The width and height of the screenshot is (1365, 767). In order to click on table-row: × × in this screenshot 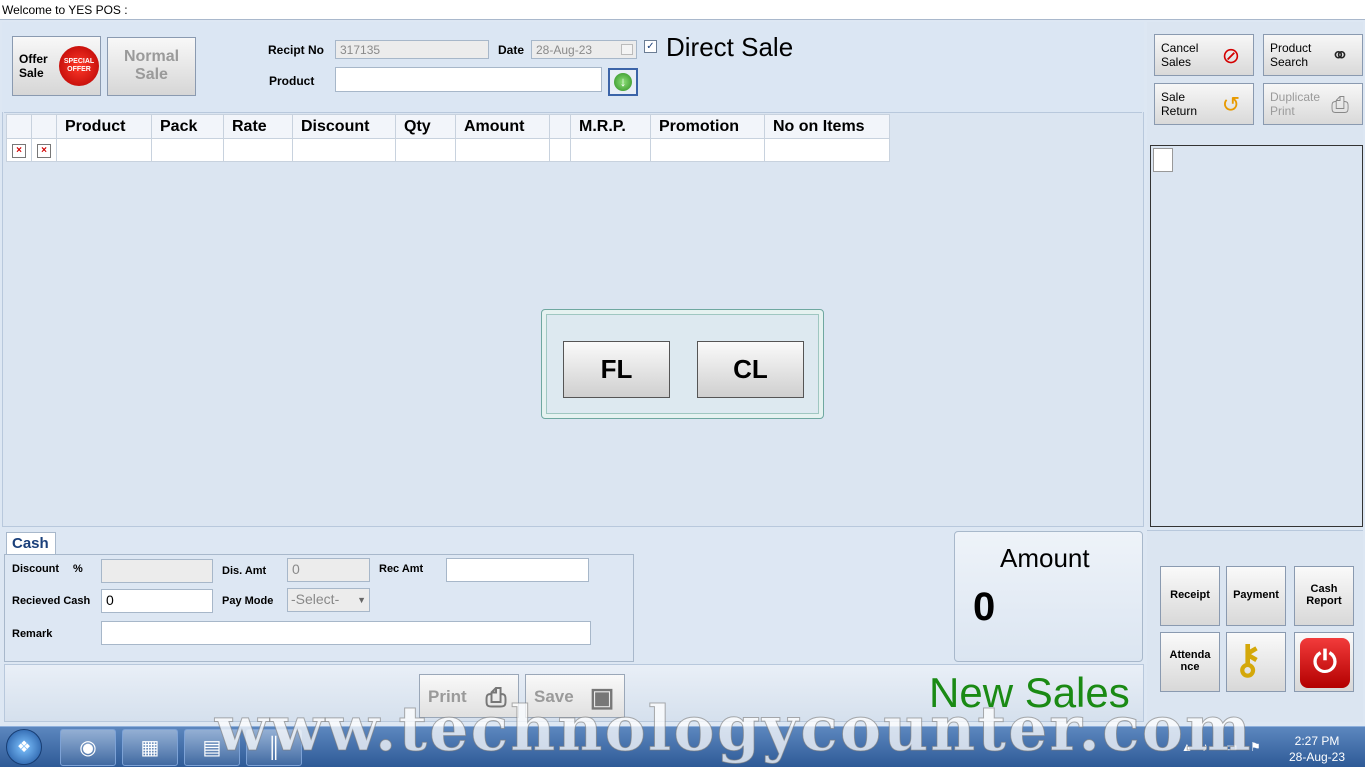, I will do `click(448, 150)`.